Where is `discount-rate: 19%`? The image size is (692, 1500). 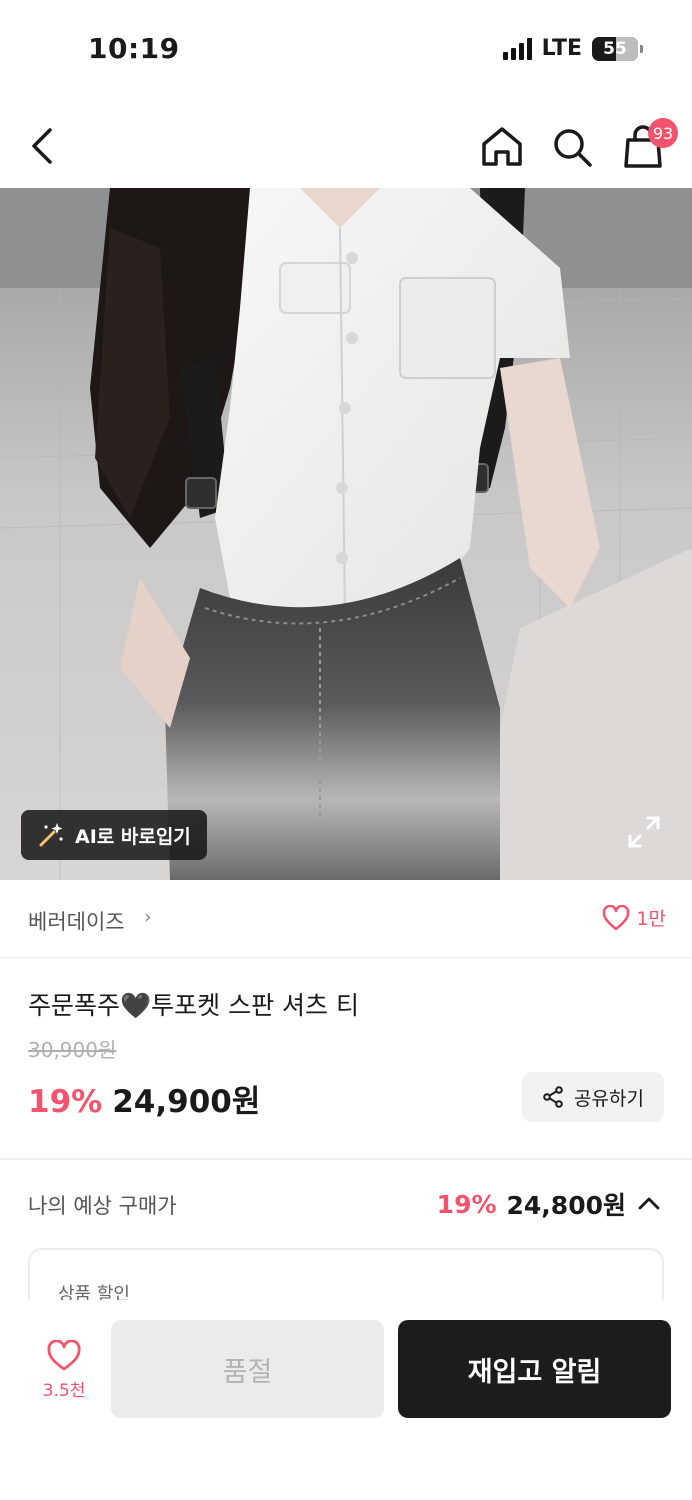
discount-rate: 19% is located at coordinates (65, 1102).